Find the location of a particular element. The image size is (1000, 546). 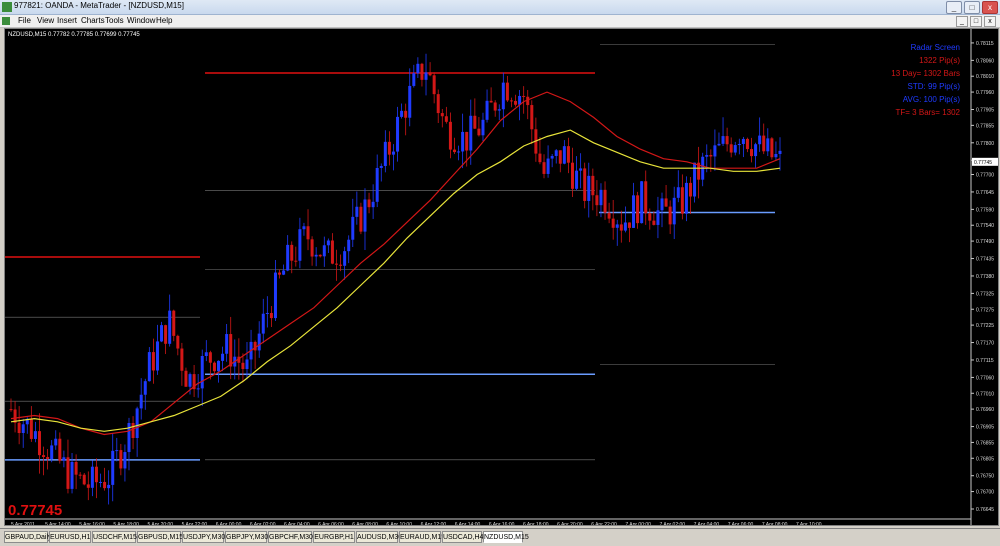

info-line: AVG: 100 Pip(s) is located at coordinates (932, 99).